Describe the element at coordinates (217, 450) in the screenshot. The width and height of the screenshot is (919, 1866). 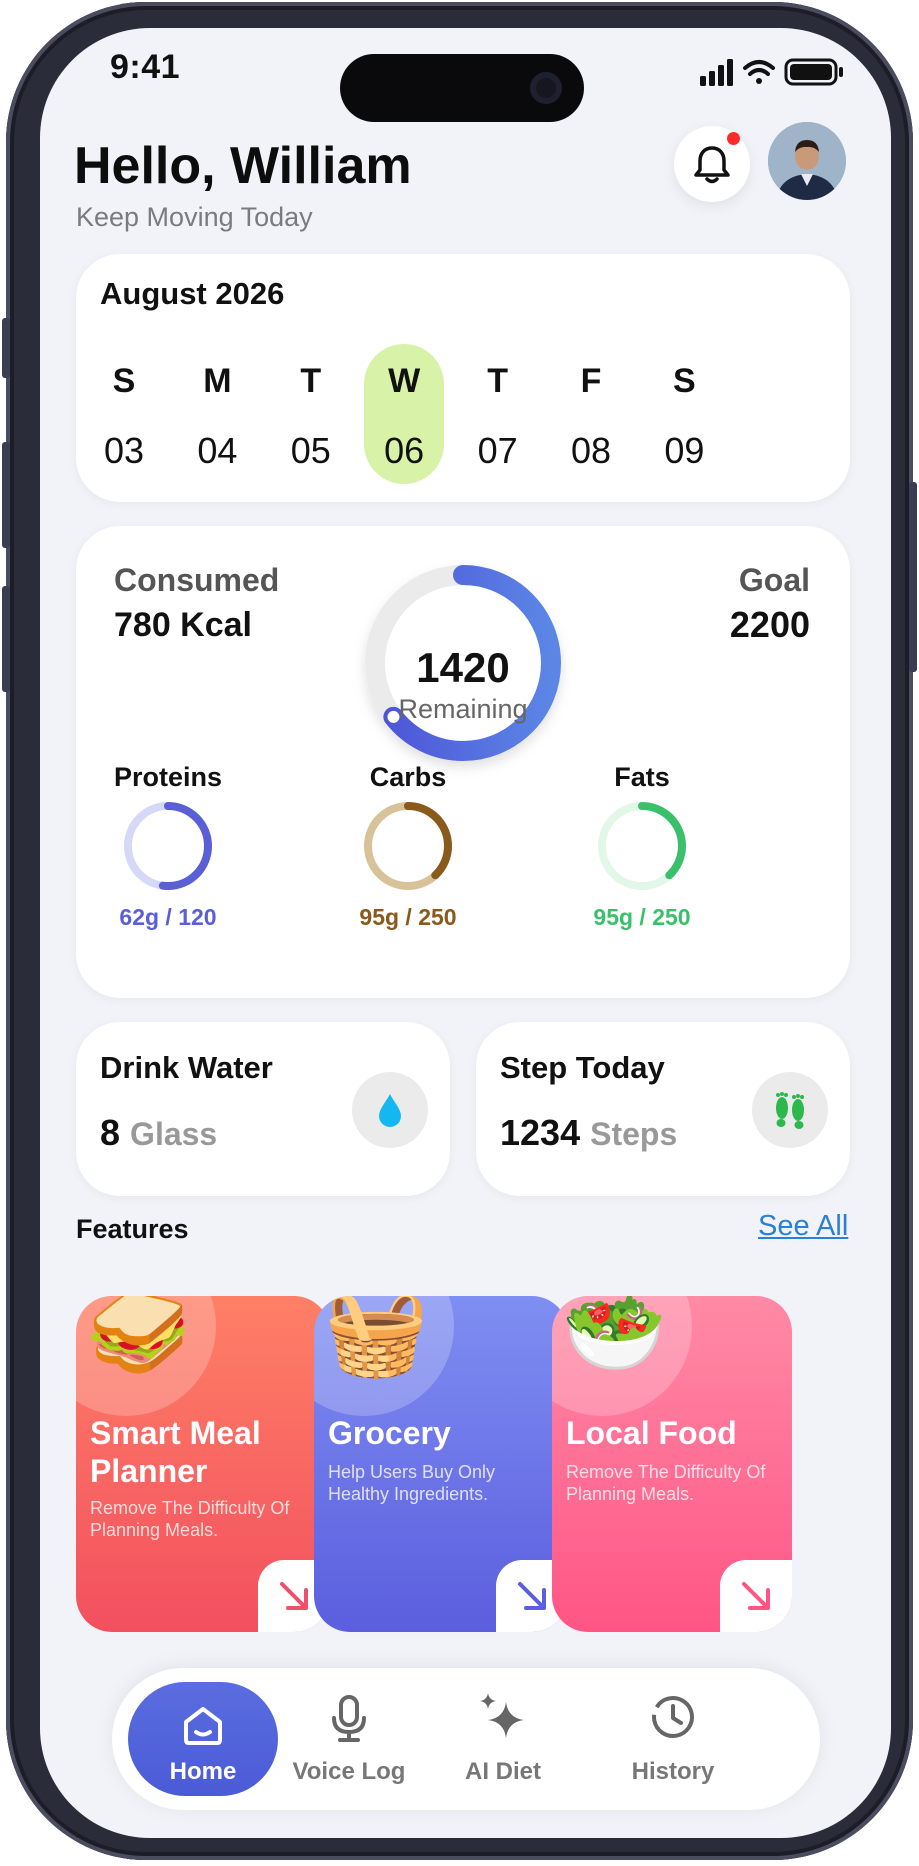
I see `day-number: 04` at that location.